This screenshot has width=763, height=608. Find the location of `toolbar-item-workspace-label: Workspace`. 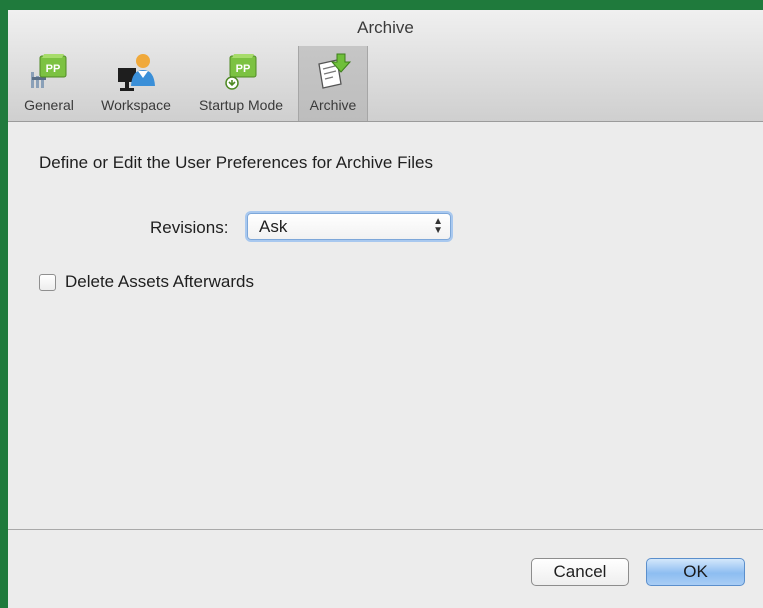

toolbar-item-workspace-label: Workspace is located at coordinates (136, 105).